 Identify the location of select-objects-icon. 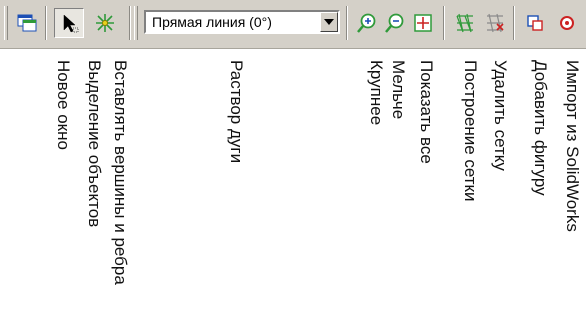
(71, 23).